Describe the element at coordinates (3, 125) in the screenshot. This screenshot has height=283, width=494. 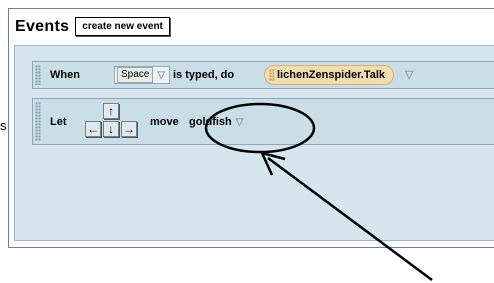
I see `page-edge-letter: s` at that location.